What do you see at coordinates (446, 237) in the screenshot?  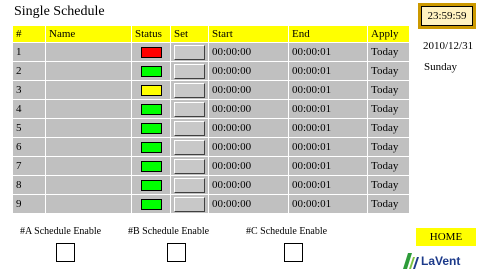 I see `home-button: HOME` at bounding box center [446, 237].